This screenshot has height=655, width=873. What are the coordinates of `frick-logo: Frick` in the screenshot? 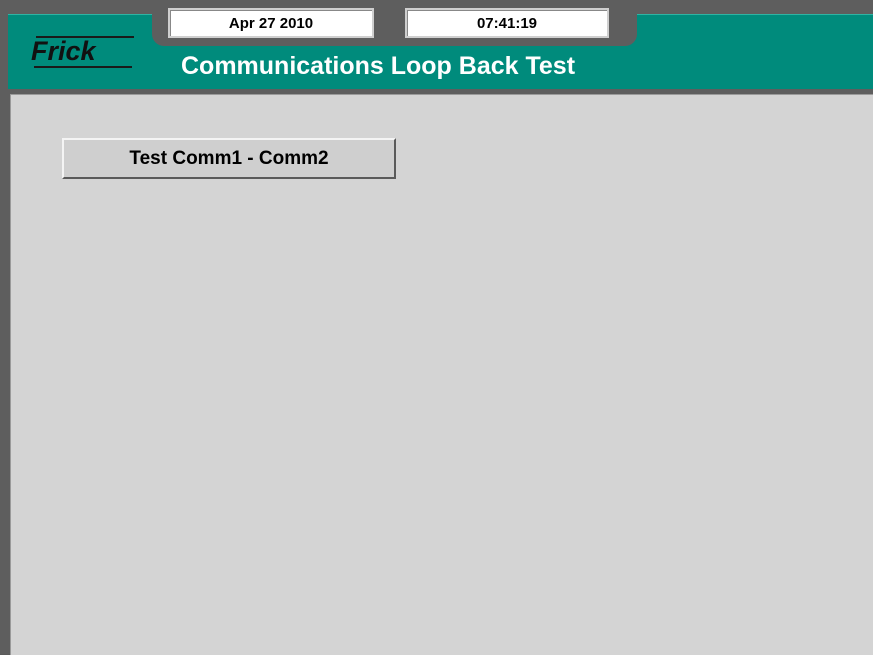 It's located at (63, 51).